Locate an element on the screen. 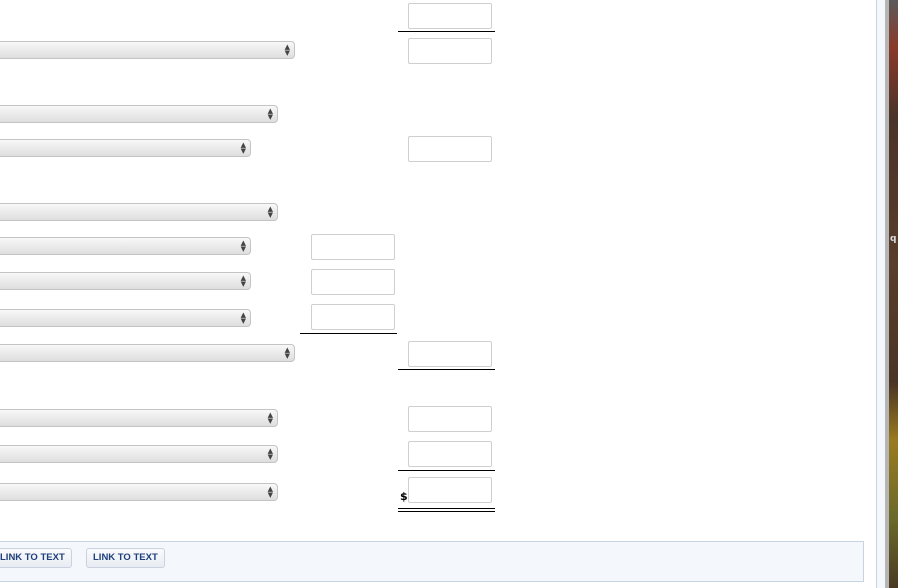 This screenshot has height=588, width=898. dropdown-4: ▲ ▼ is located at coordinates (139, 212).